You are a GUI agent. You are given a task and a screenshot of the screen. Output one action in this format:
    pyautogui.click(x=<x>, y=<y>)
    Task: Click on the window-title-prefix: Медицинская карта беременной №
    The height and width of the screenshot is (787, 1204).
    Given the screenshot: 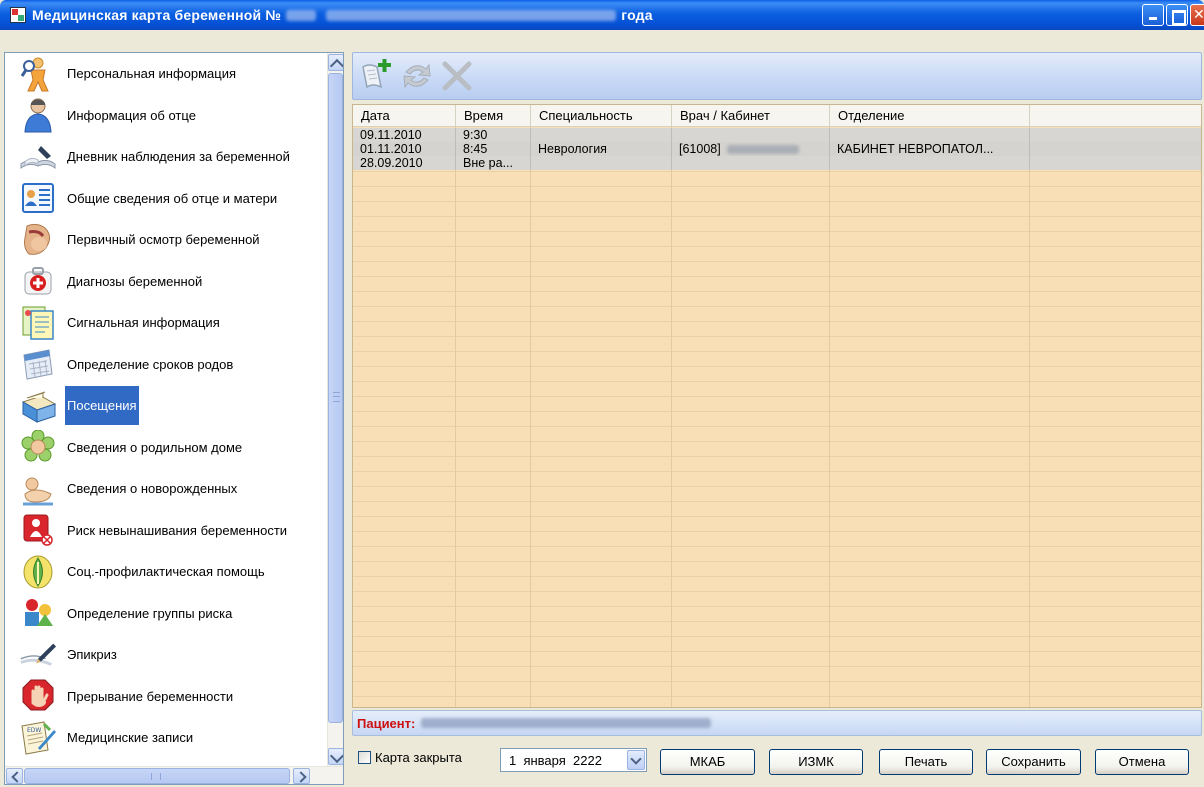 What is the action you would take?
    pyautogui.click(x=157, y=15)
    